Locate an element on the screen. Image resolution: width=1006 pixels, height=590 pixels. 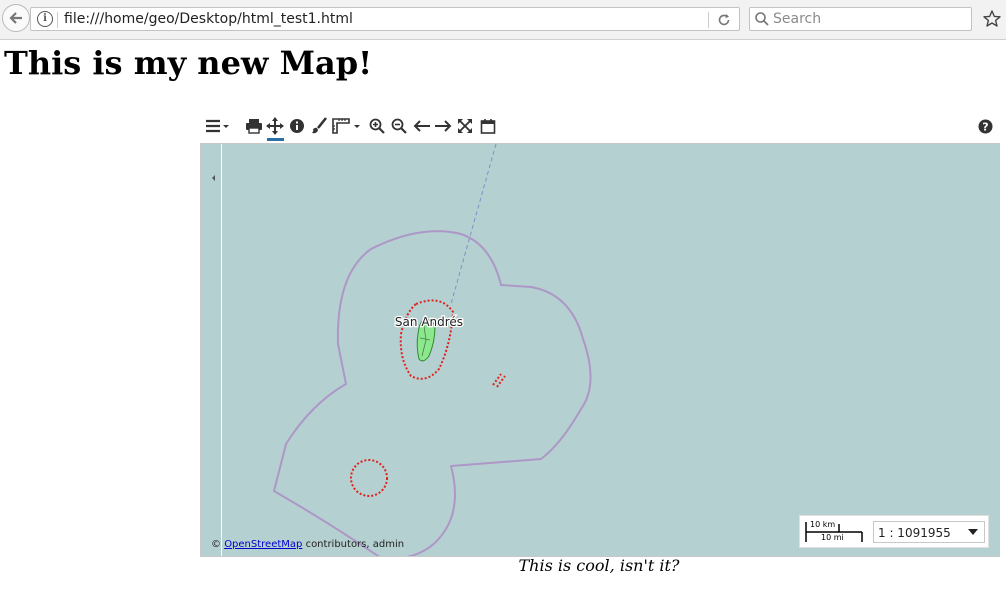
style-brush-icon is located at coordinates (320, 125).